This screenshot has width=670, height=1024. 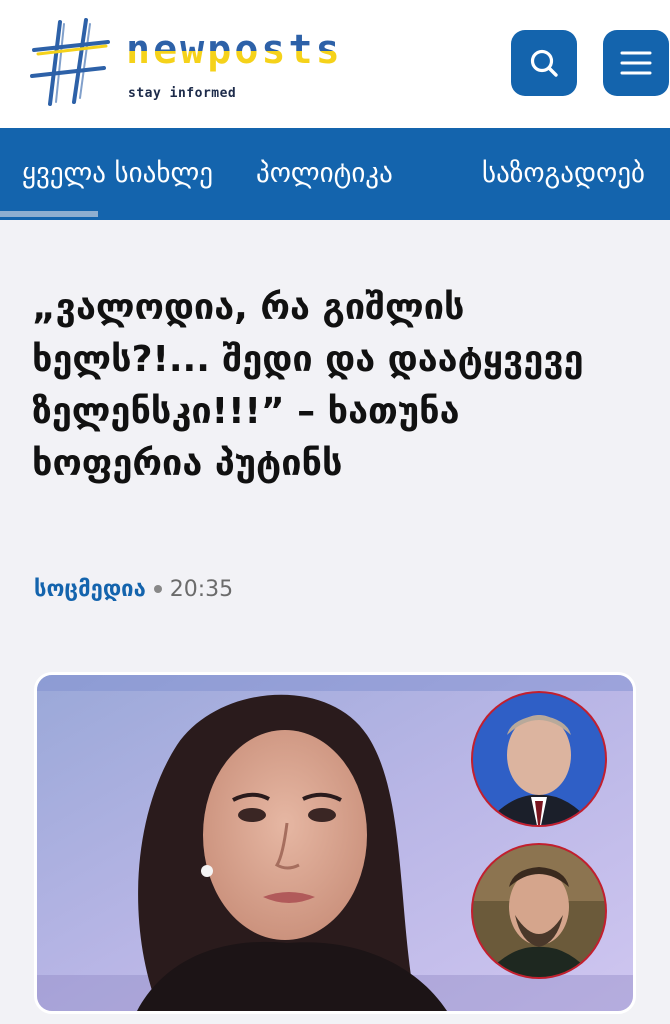 I want to click on article-meta: სოცმედია 20:35, so click(x=133, y=589).